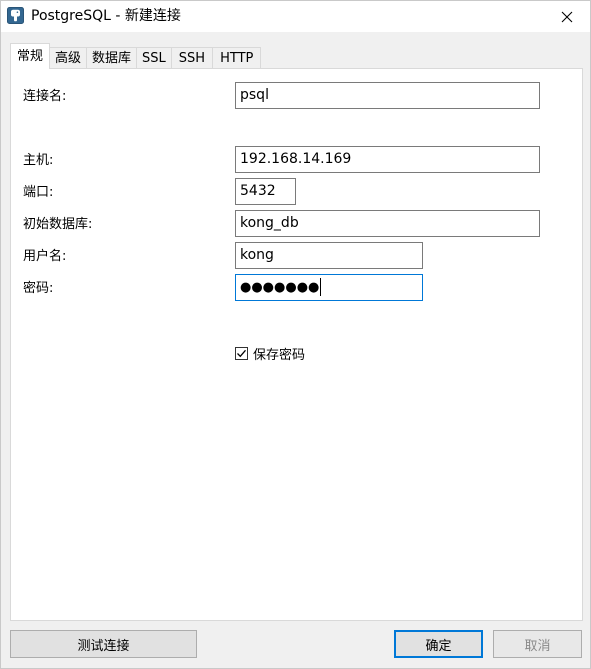  What do you see at coordinates (387, 95) in the screenshot?
I see `connection-name-input: psql` at bounding box center [387, 95].